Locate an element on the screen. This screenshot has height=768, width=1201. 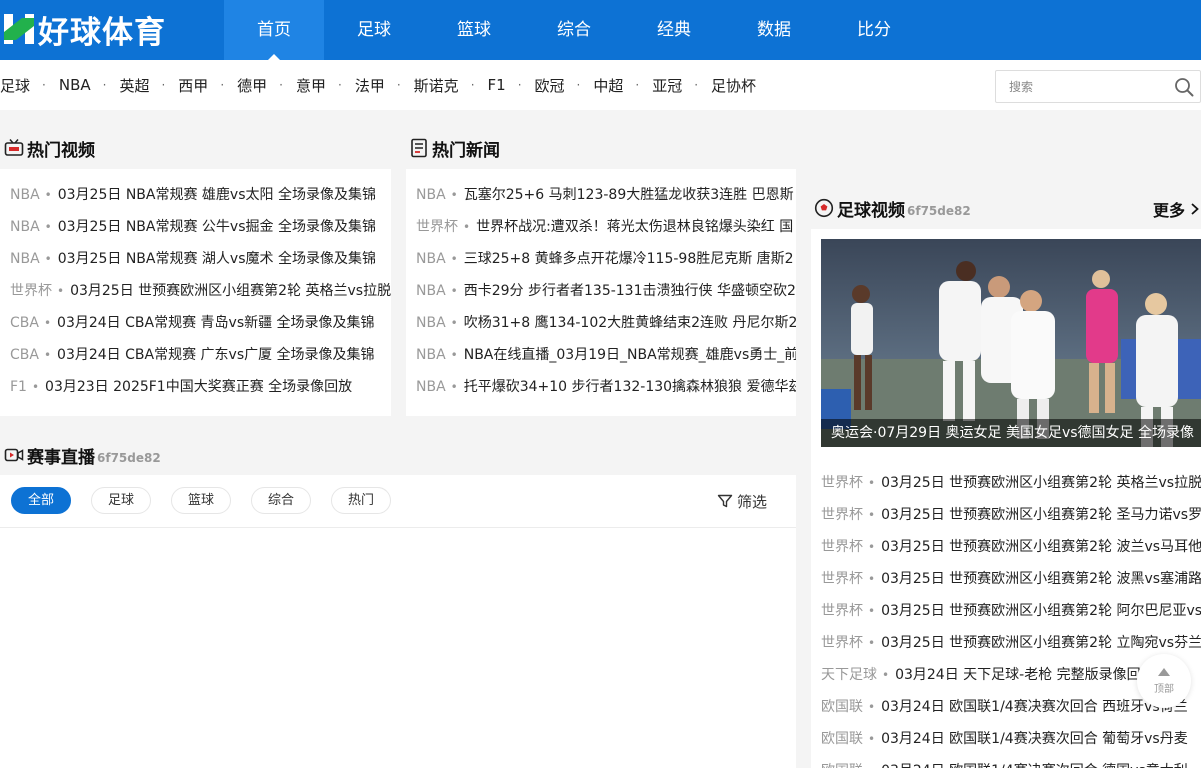
sub-nav-item: 德甲 is located at coordinates (252, 85).